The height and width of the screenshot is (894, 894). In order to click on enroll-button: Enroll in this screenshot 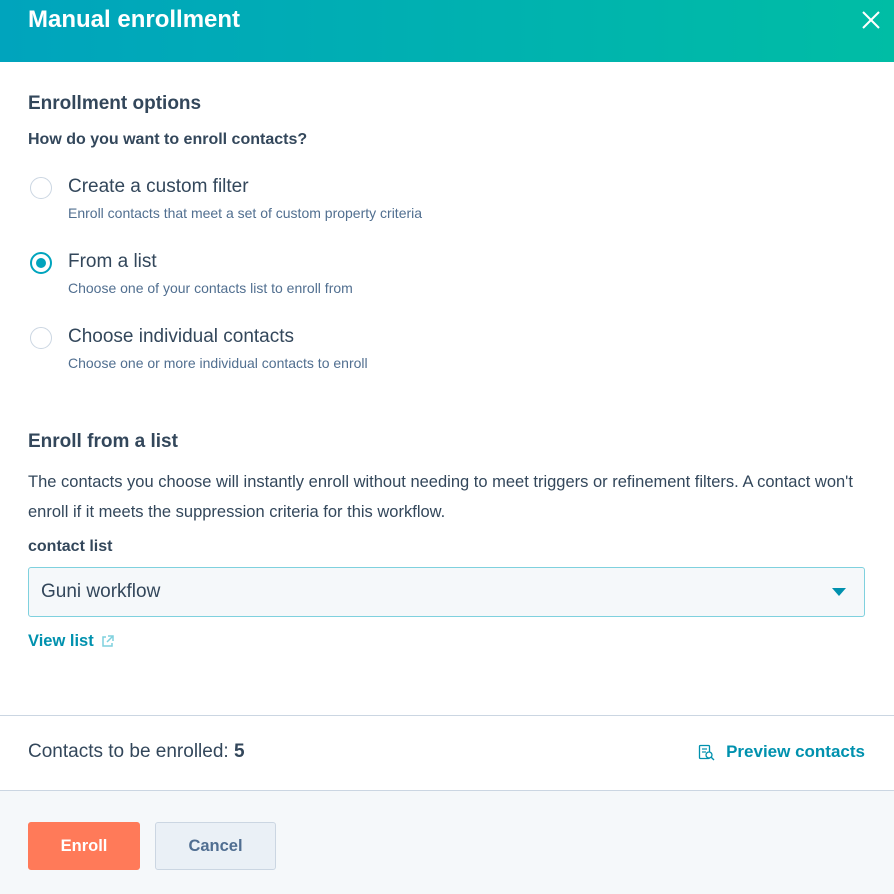, I will do `click(84, 846)`.